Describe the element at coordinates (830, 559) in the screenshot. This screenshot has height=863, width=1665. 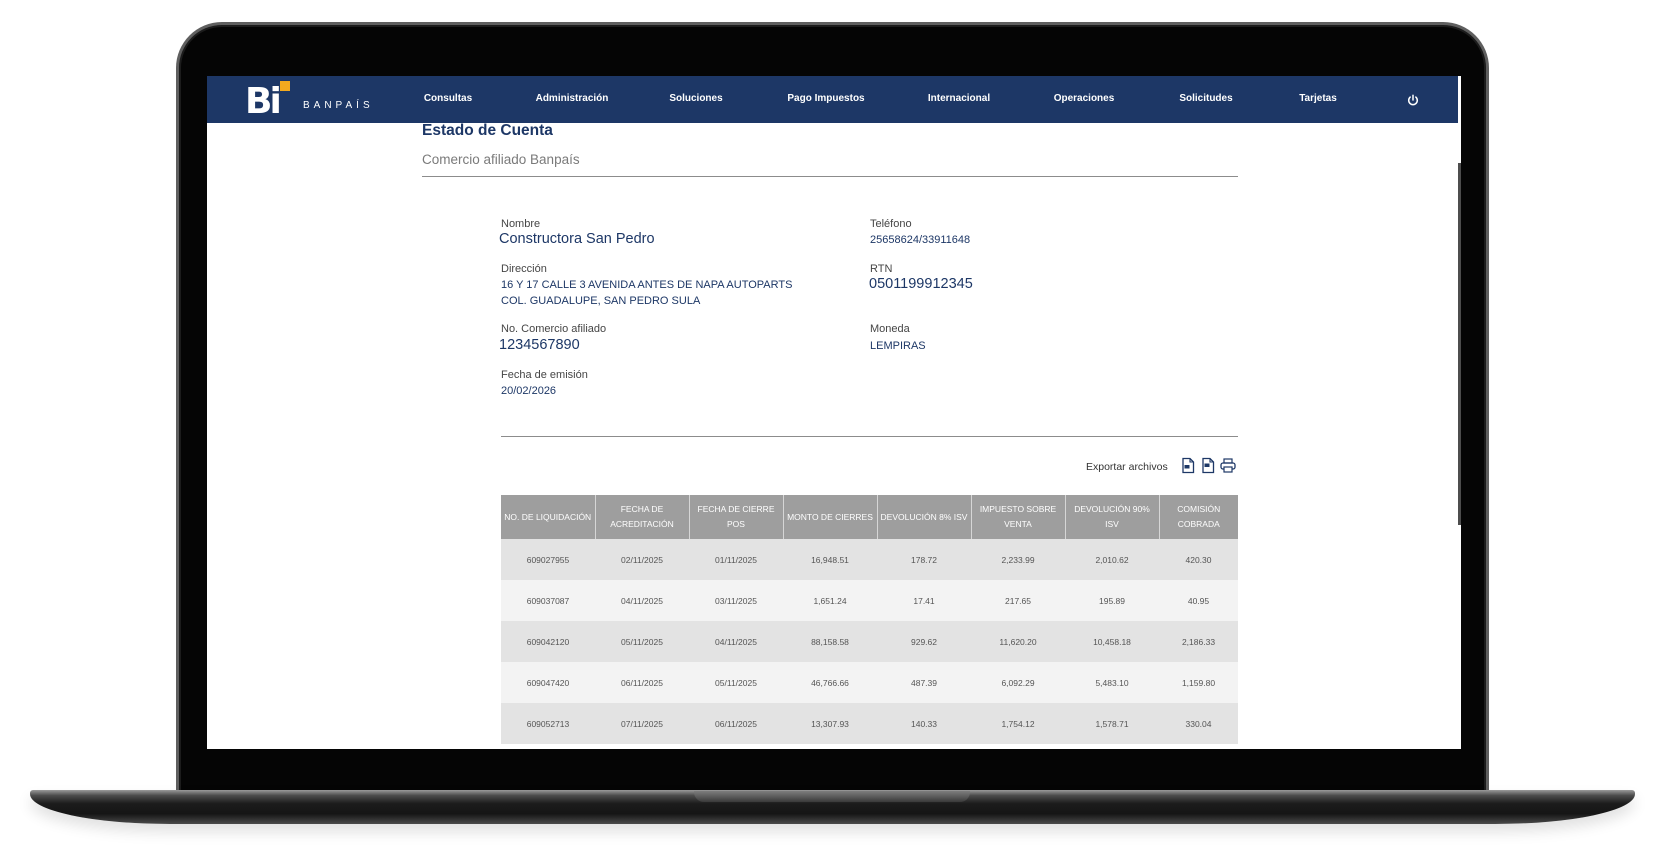
I see `table-cell: 16,948.51` at that location.